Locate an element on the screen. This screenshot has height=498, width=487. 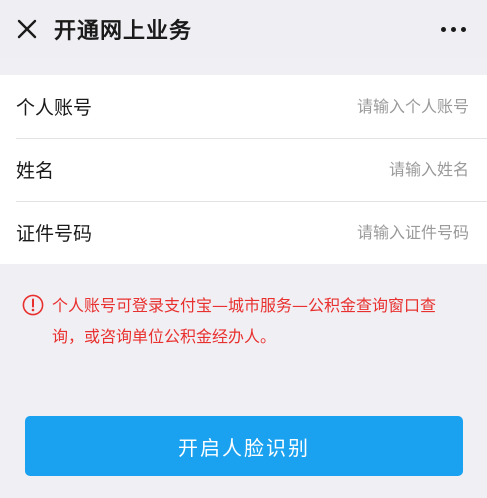
notice-message: 个人账号可登录支付宝—城市服务—公积金查询窗口查询，或咨询单位公积金经办人。 is located at coordinates (242, 321).